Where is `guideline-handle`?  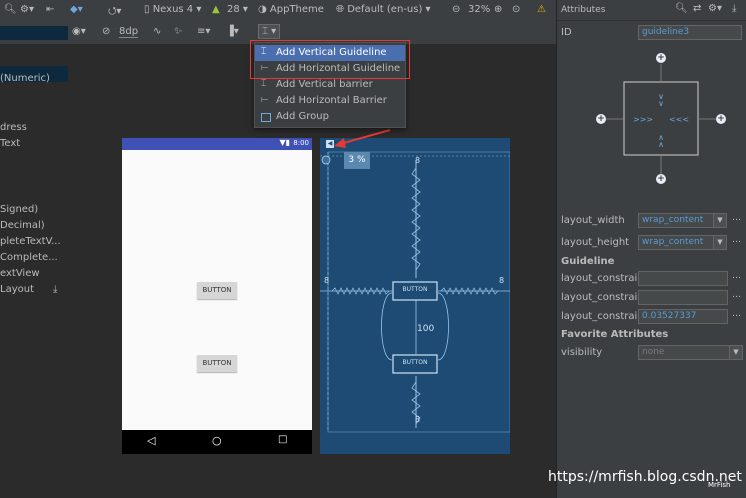 guideline-handle is located at coordinates (326, 160).